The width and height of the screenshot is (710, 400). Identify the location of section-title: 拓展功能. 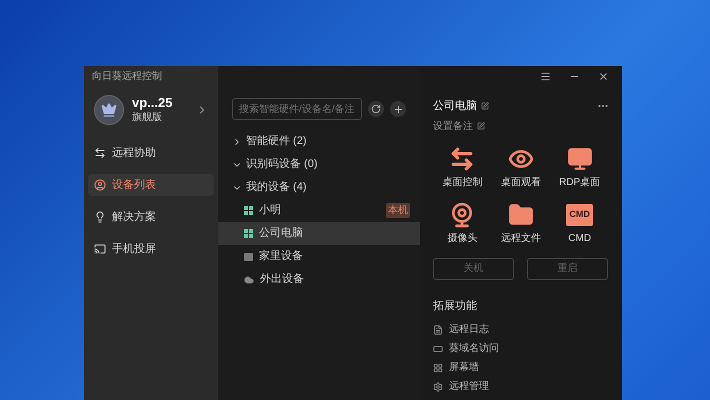
(455, 306).